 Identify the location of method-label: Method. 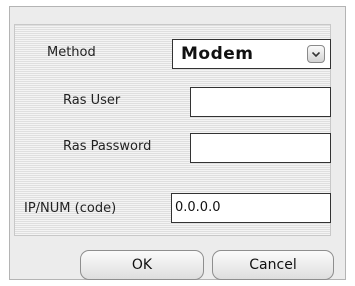
(71, 52).